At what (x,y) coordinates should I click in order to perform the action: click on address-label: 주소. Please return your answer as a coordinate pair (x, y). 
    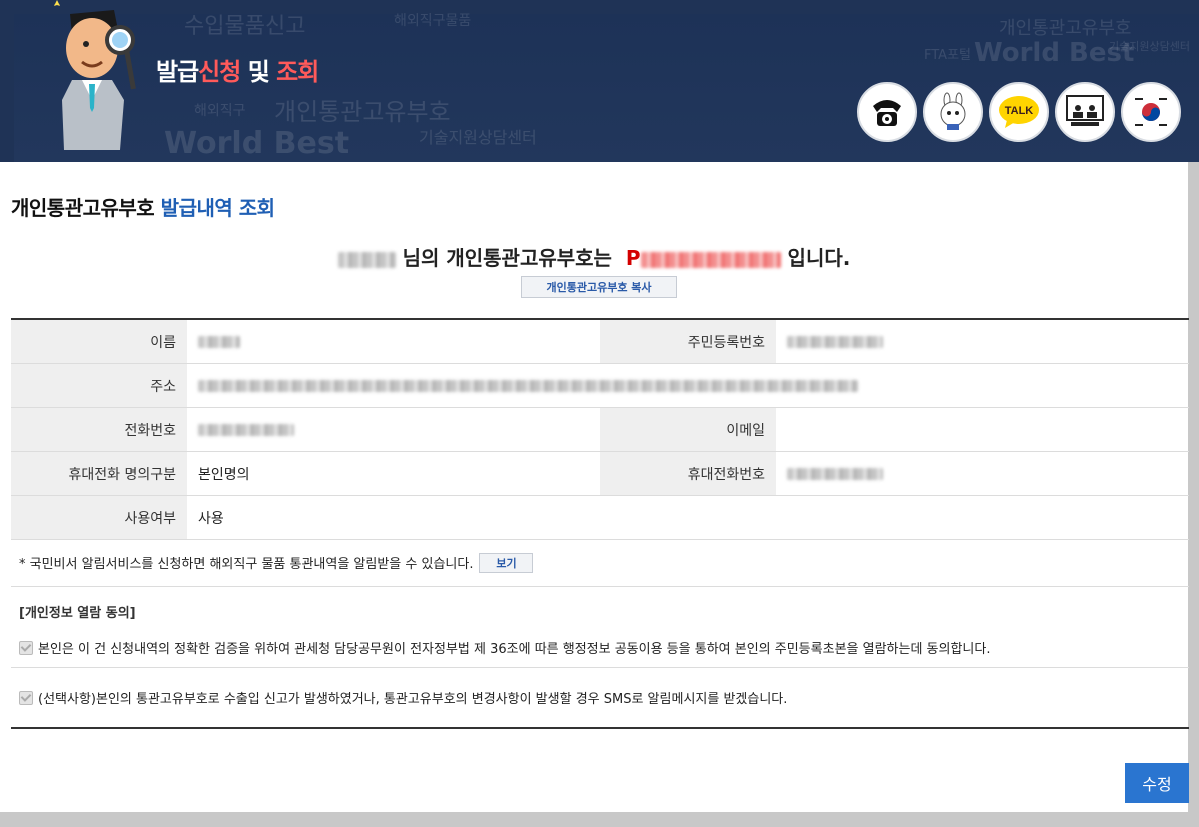
    Looking at the image, I should click on (99, 385).